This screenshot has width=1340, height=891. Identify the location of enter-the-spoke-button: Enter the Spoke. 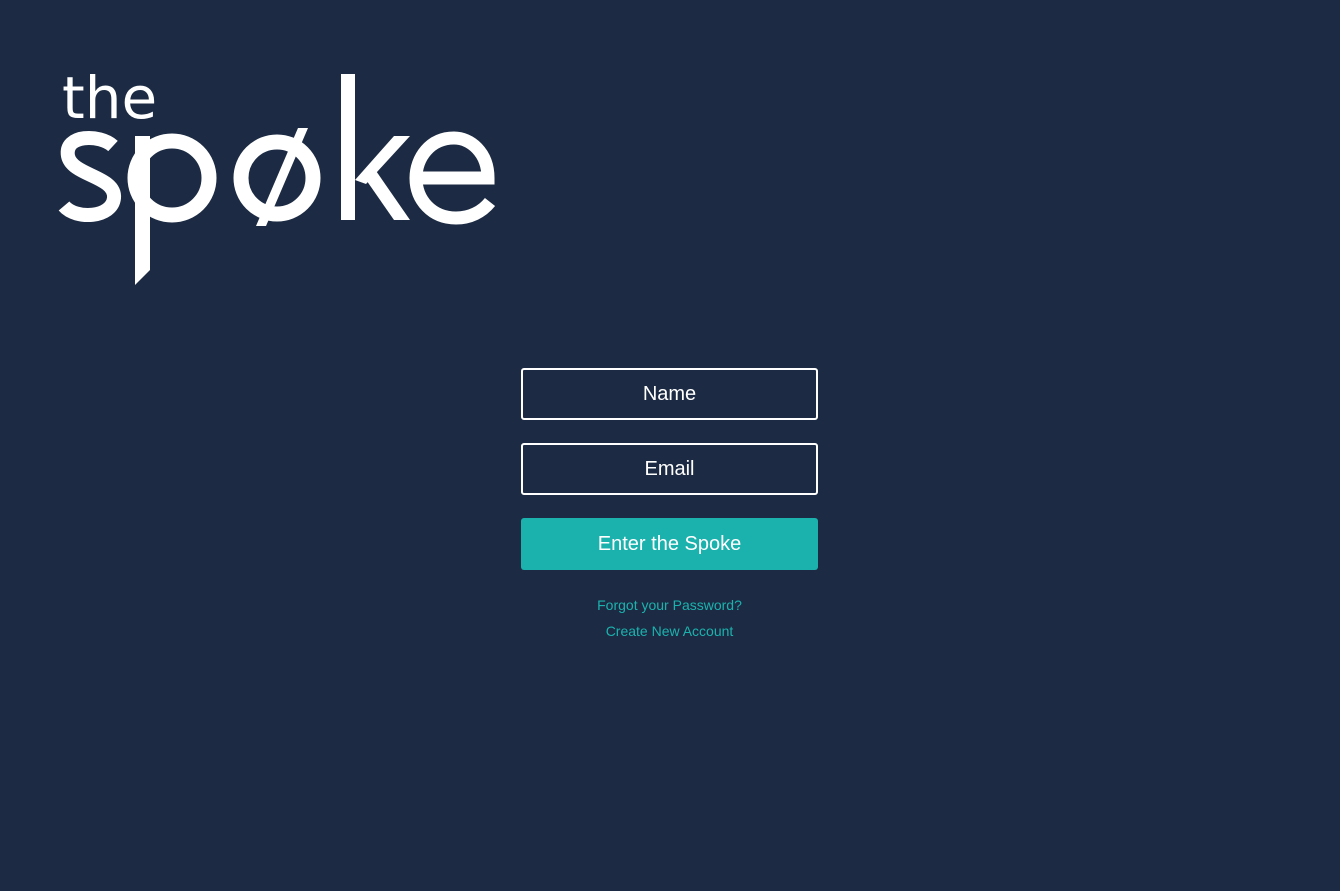
(669, 544).